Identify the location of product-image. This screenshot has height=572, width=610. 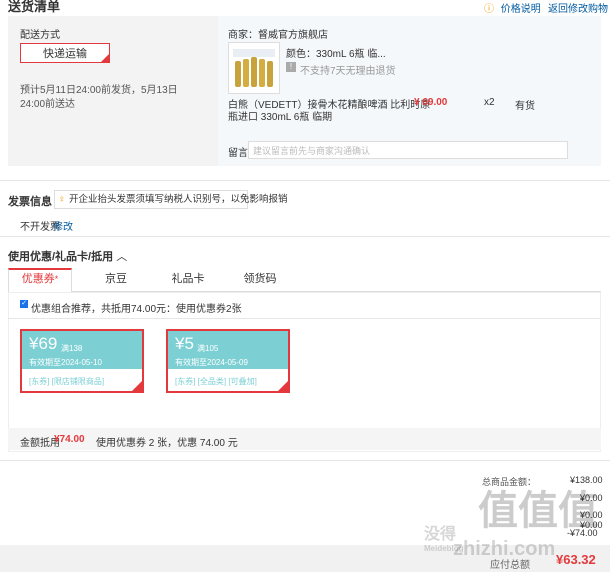
(254, 68).